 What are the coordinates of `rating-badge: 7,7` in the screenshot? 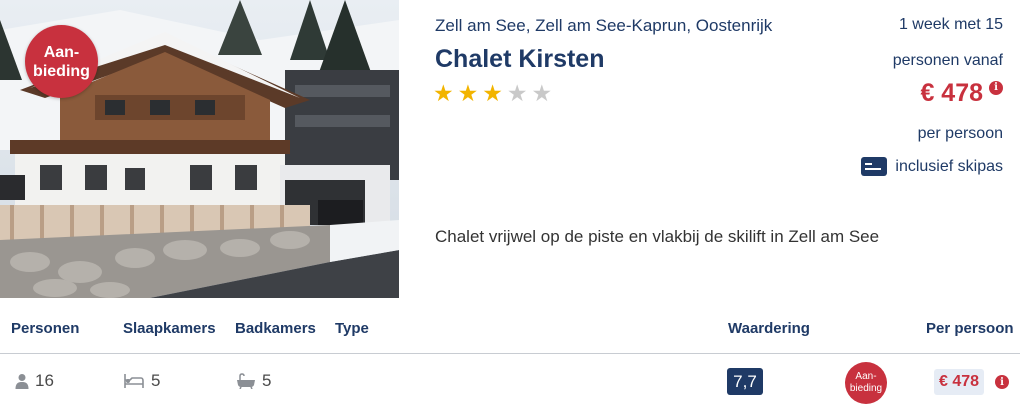 It's located at (745, 381).